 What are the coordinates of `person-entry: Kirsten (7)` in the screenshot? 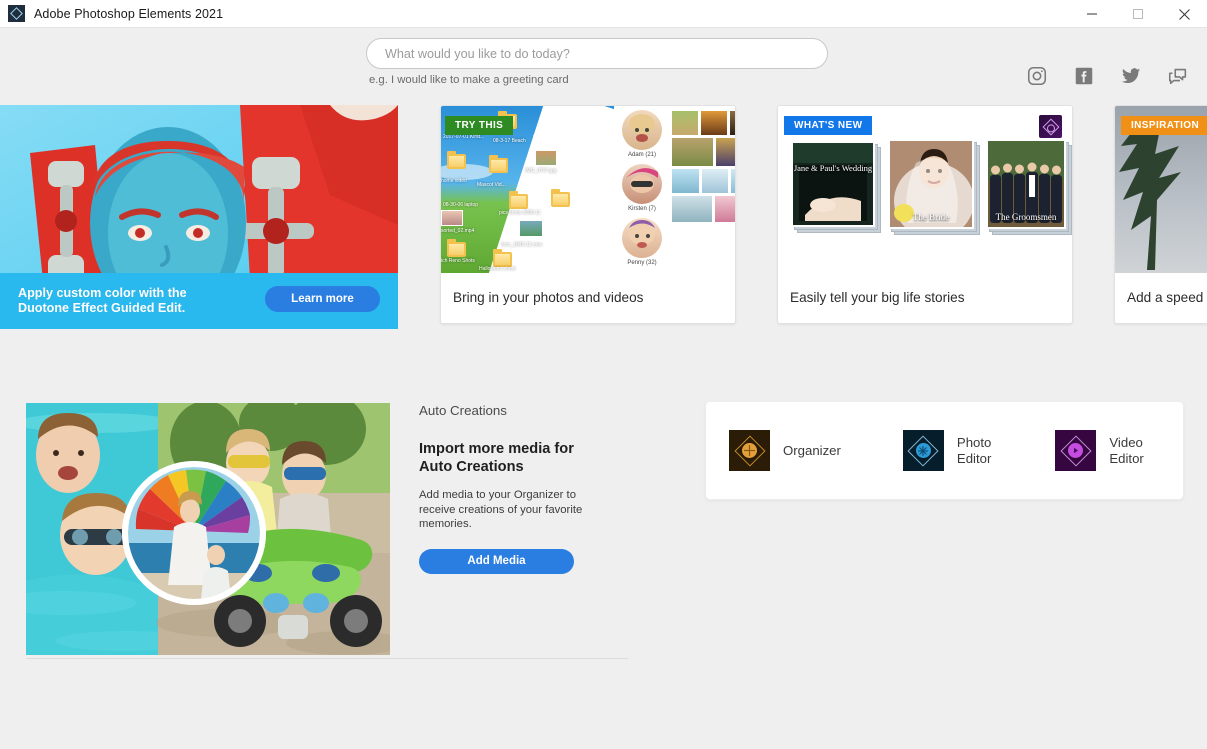 It's located at (642, 188).